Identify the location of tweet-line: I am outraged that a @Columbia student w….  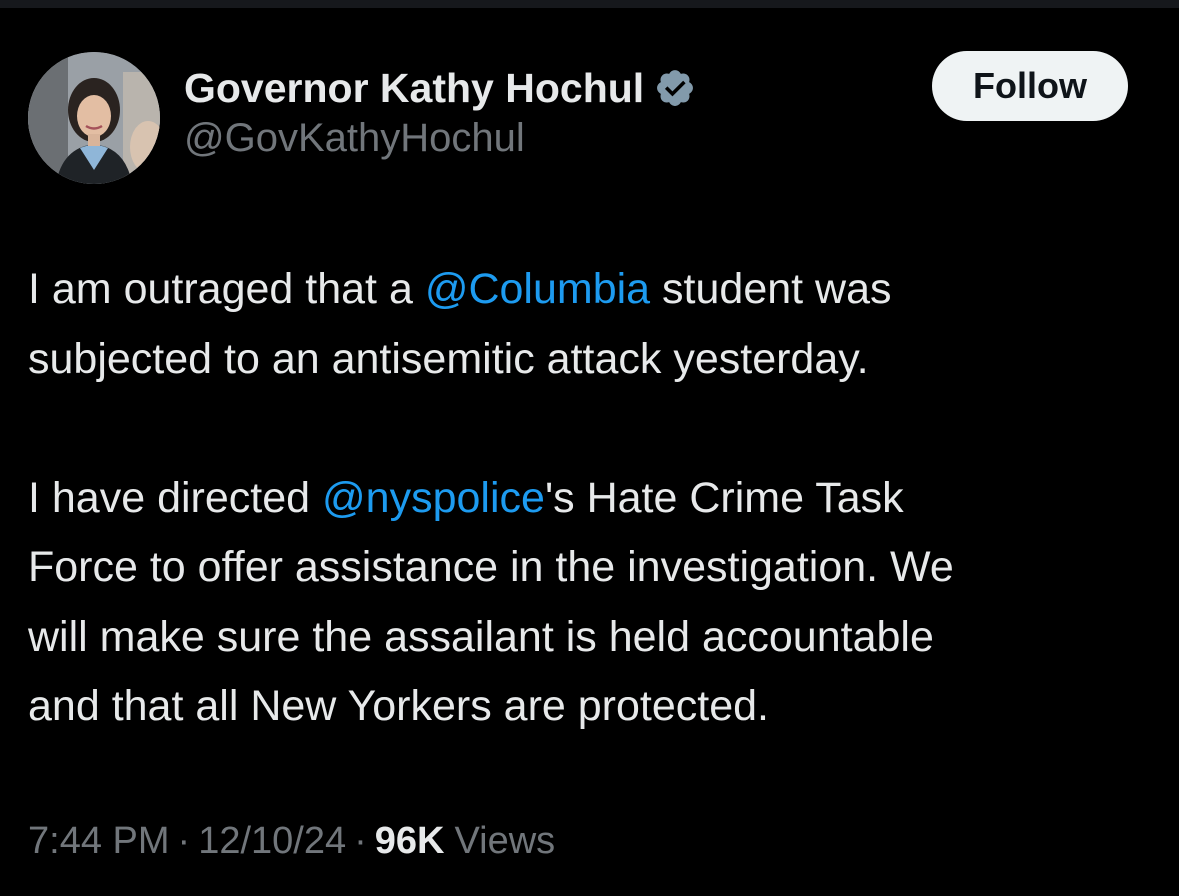
(593, 290).